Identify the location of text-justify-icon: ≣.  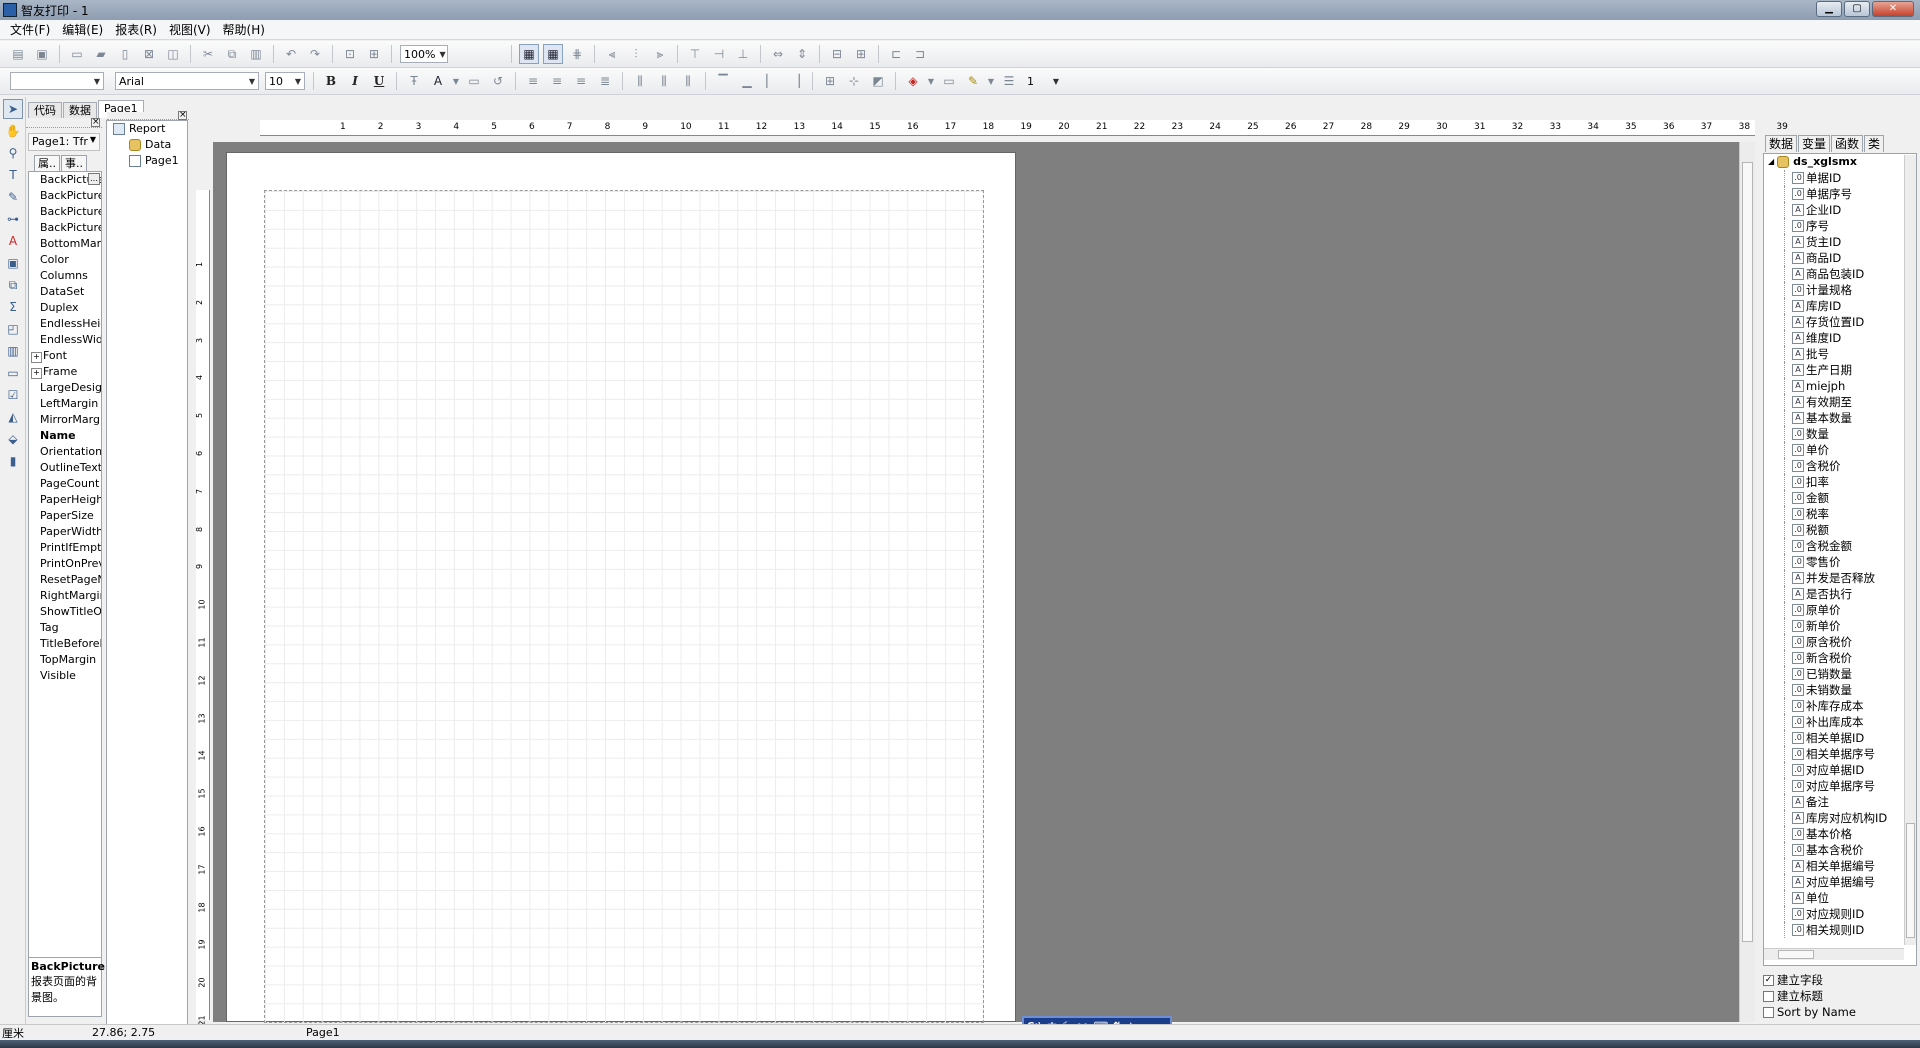
(605, 81).